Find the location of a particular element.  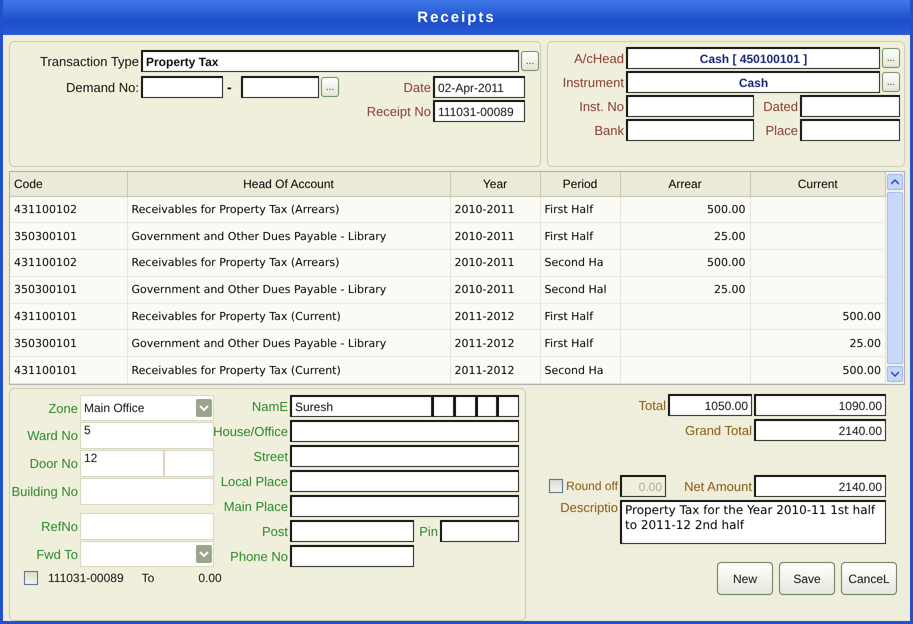

column-header: Head Of Account is located at coordinates (288, 184).